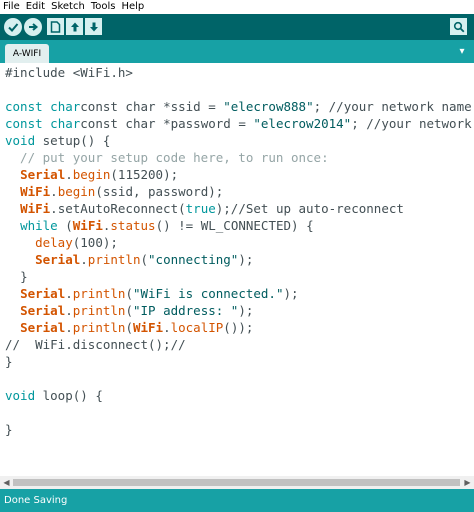  What do you see at coordinates (200, 208) in the screenshot?
I see `code-keyword: true` at bounding box center [200, 208].